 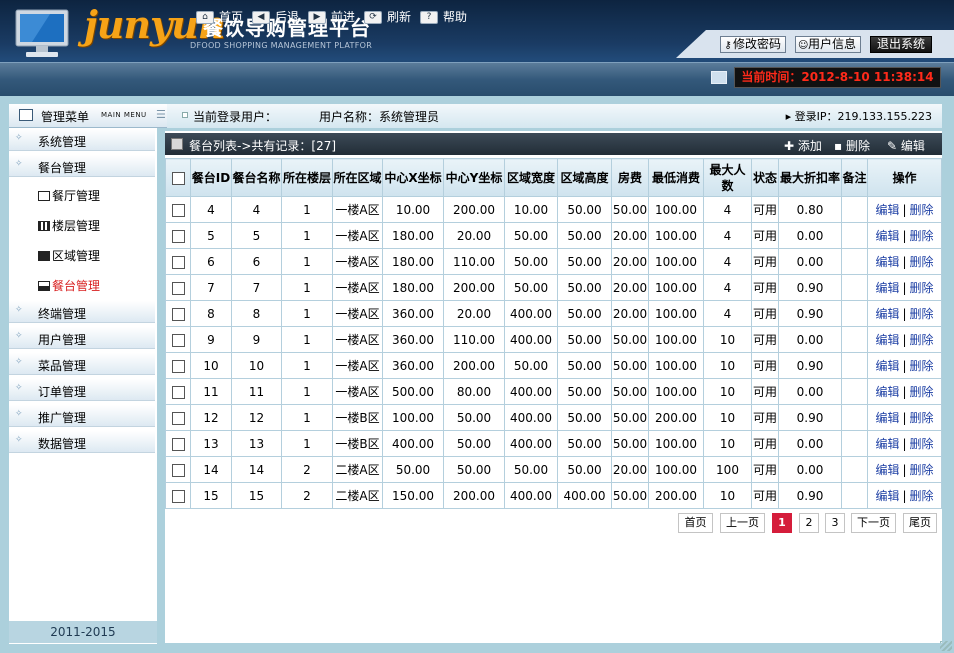 What do you see at coordinates (413, 177) in the screenshot?
I see `column-header: 中心X坐标` at bounding box center [413, 177].